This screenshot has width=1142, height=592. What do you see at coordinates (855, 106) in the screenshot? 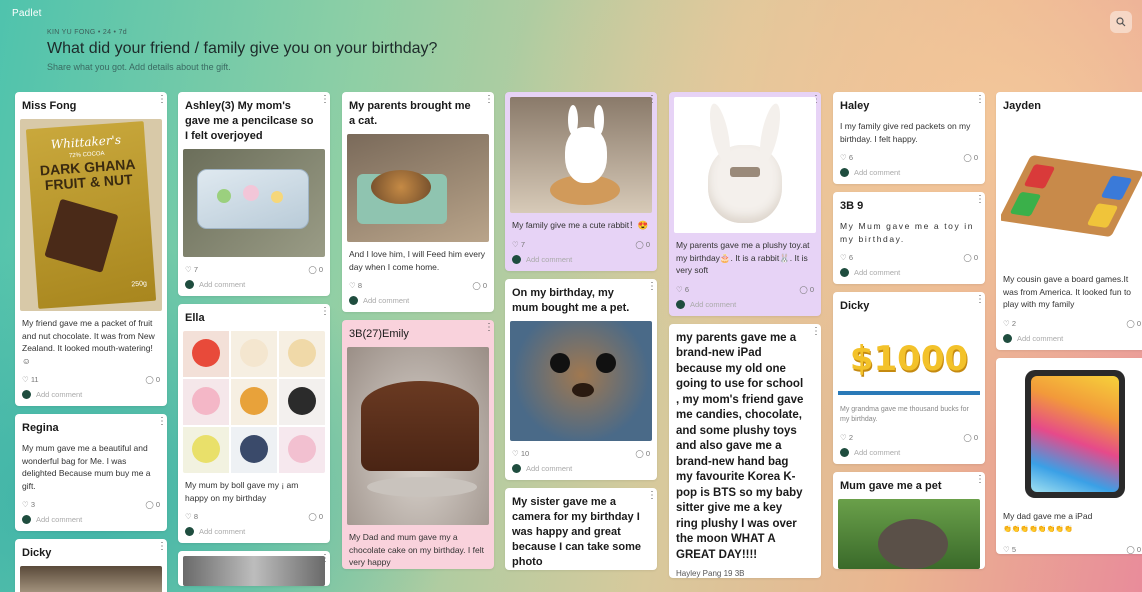
I see `post-title: Haley` at bounding box center [855, 106].